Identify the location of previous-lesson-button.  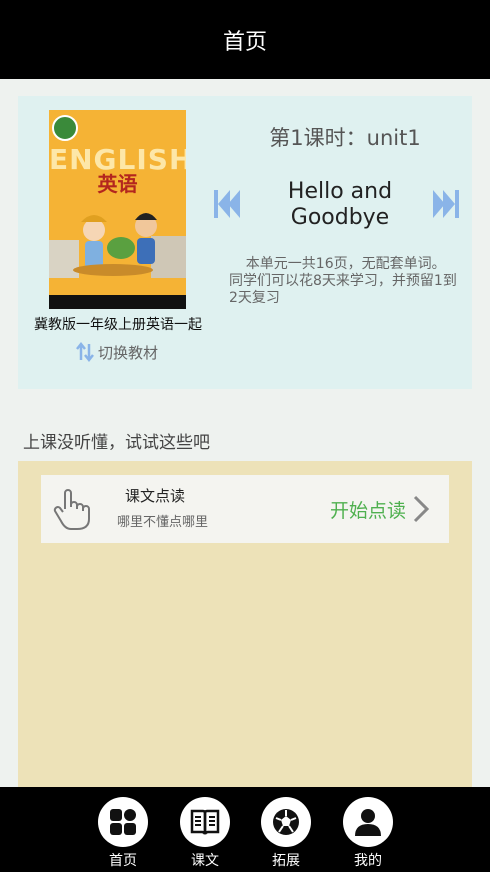
(227, 206).